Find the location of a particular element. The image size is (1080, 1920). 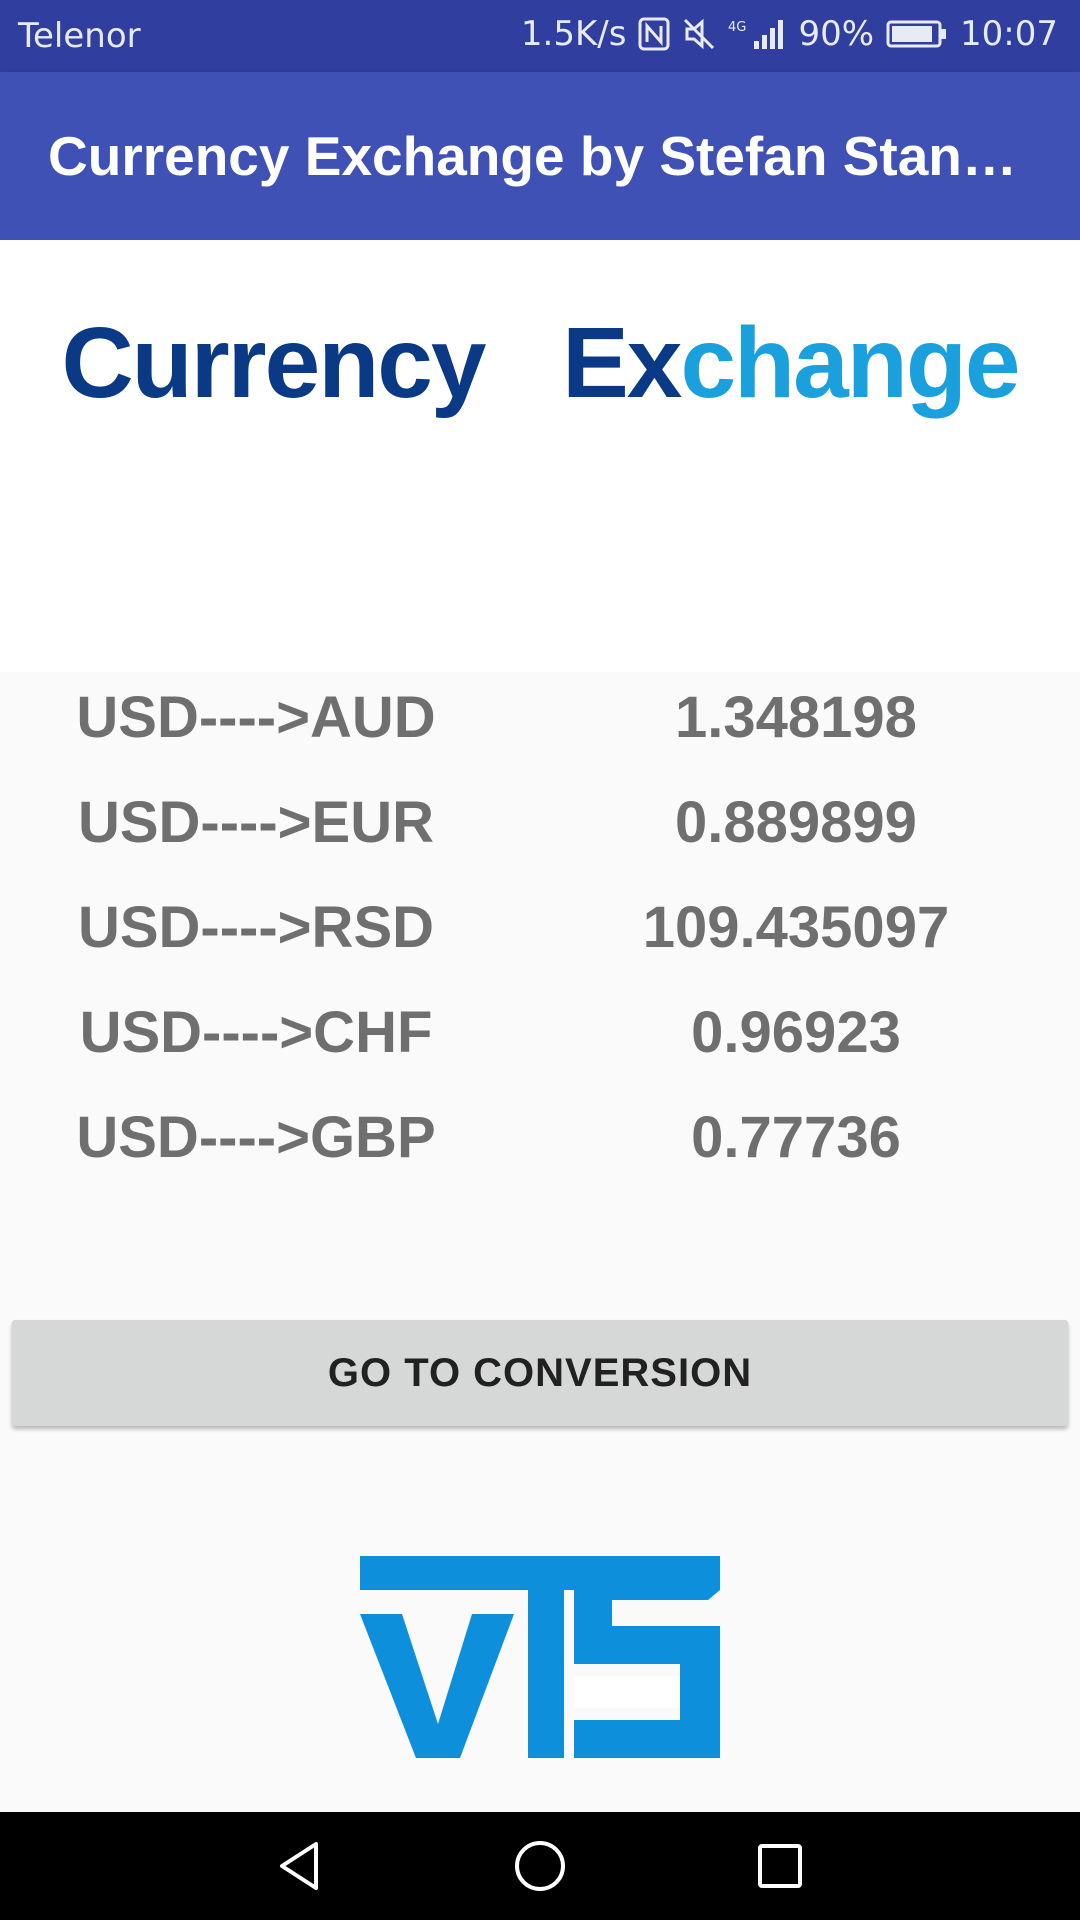

rate-row: USD---->RSD 109.435097 is located at coordinates (540, 946).